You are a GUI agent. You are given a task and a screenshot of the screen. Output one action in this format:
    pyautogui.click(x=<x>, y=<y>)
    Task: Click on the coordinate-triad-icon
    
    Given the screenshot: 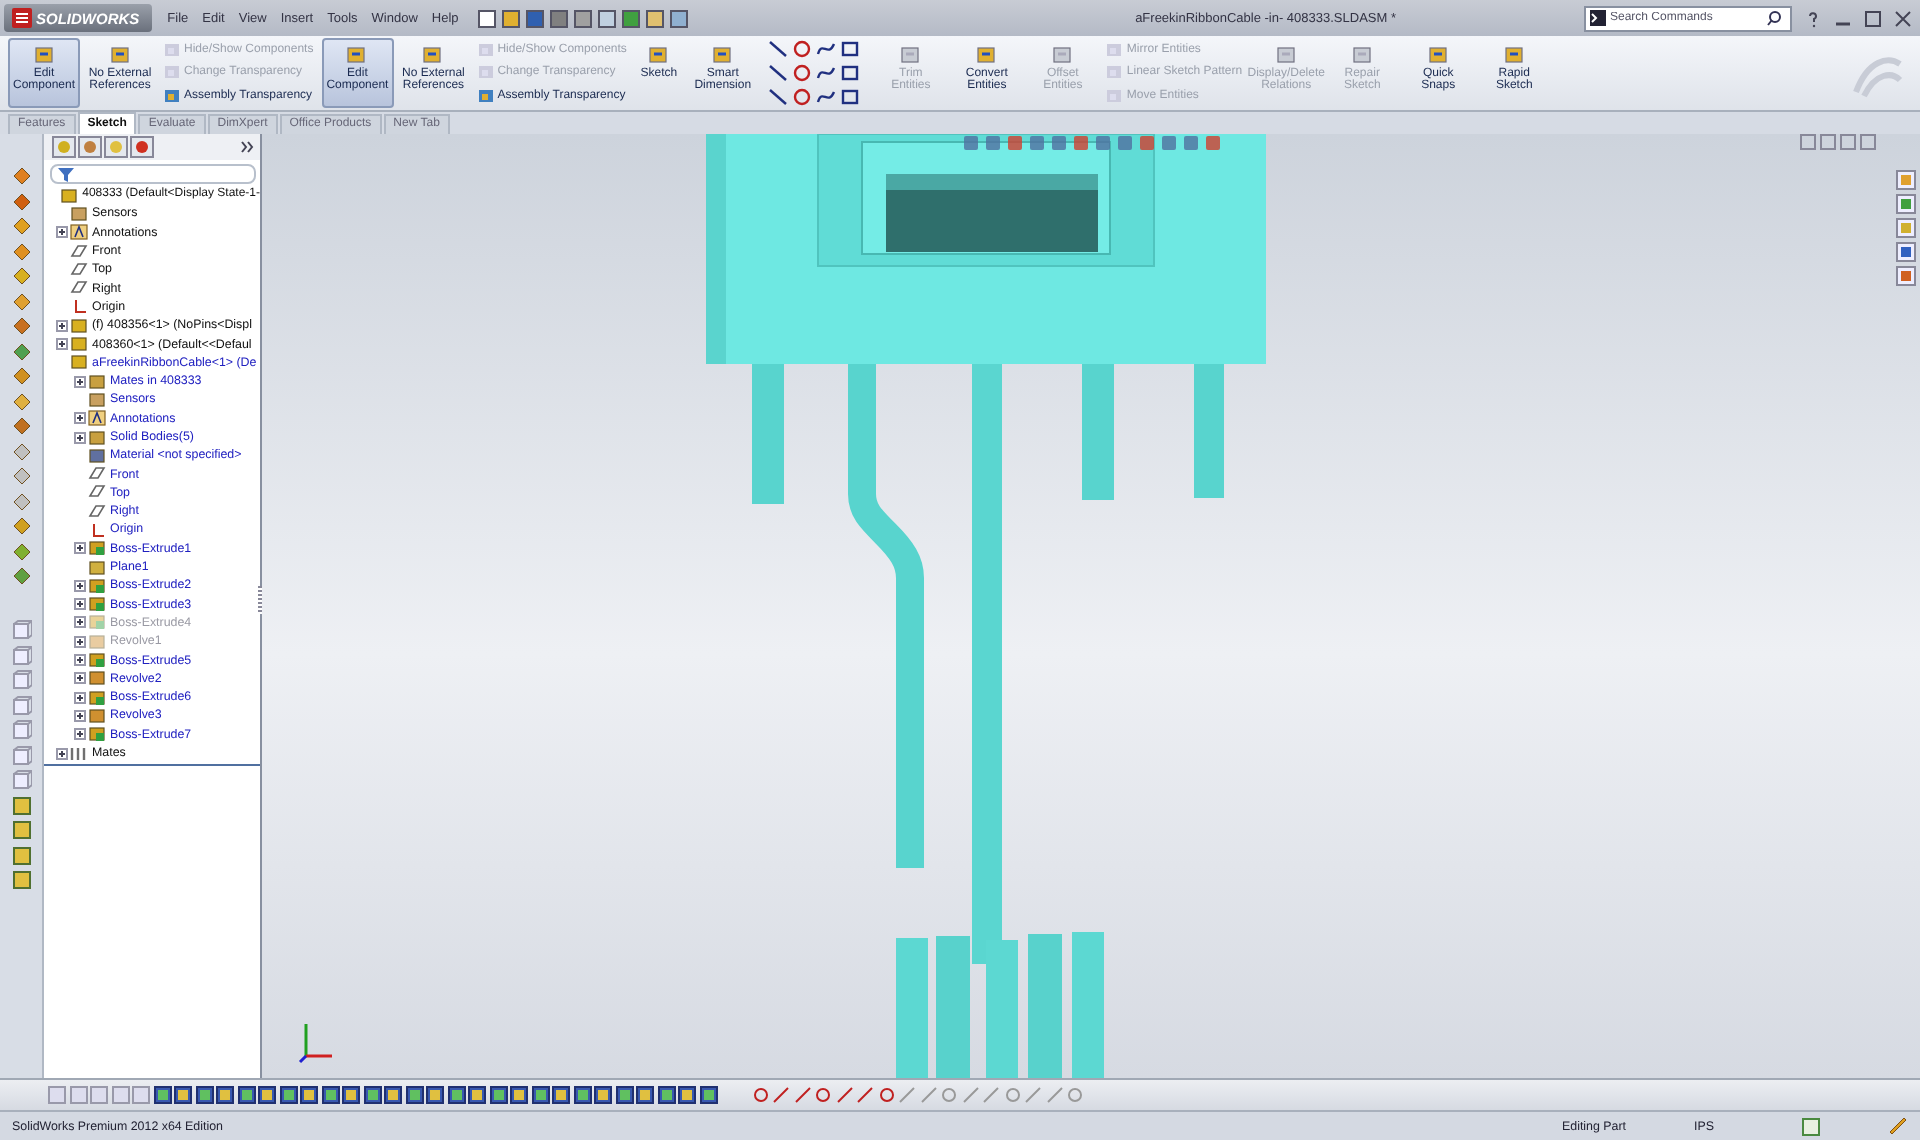 What is the action you would take?
    pyautogui.click(x=315, y=1044)
    